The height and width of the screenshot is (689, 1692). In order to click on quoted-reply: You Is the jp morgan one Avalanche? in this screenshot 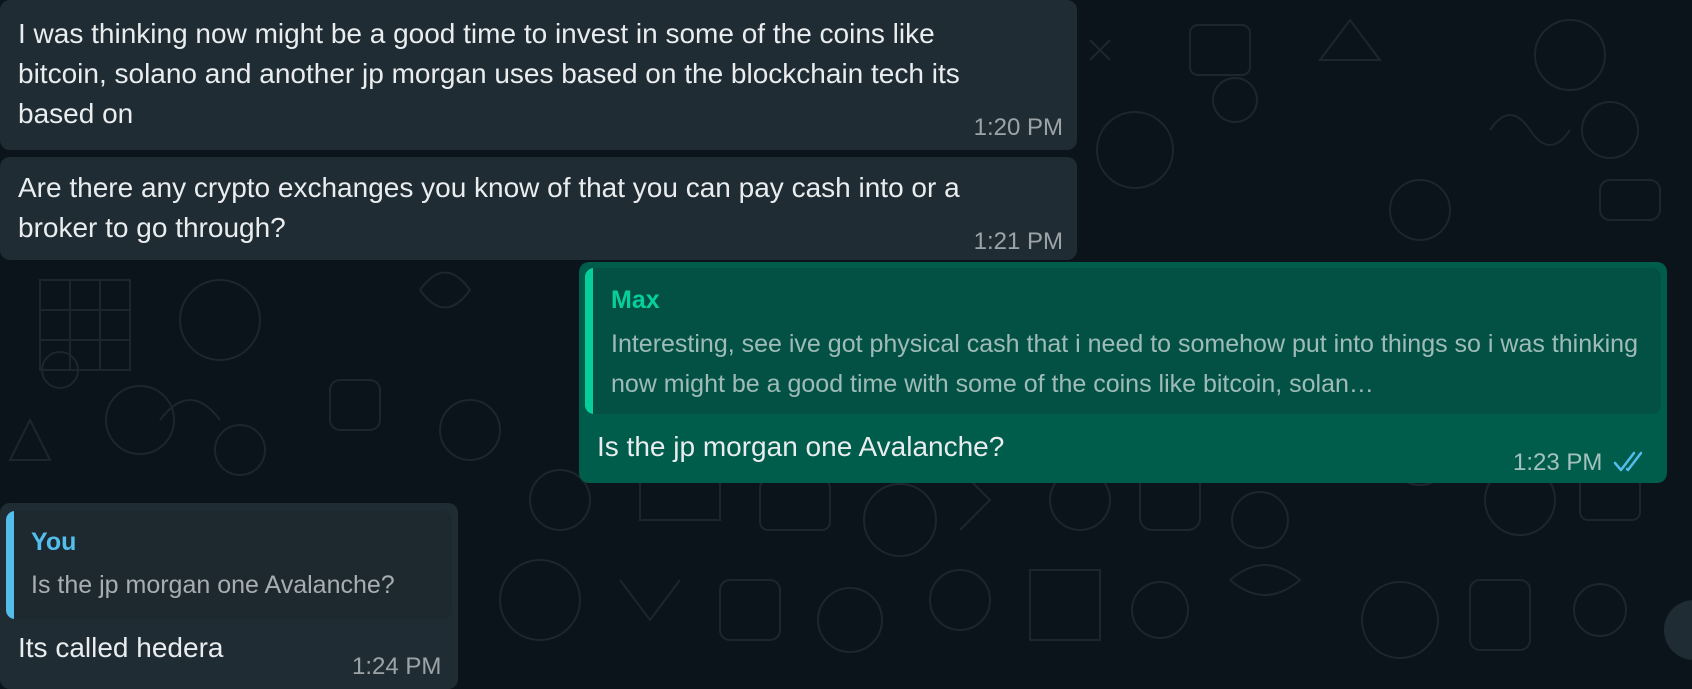, I will do `click(229, 565)`.